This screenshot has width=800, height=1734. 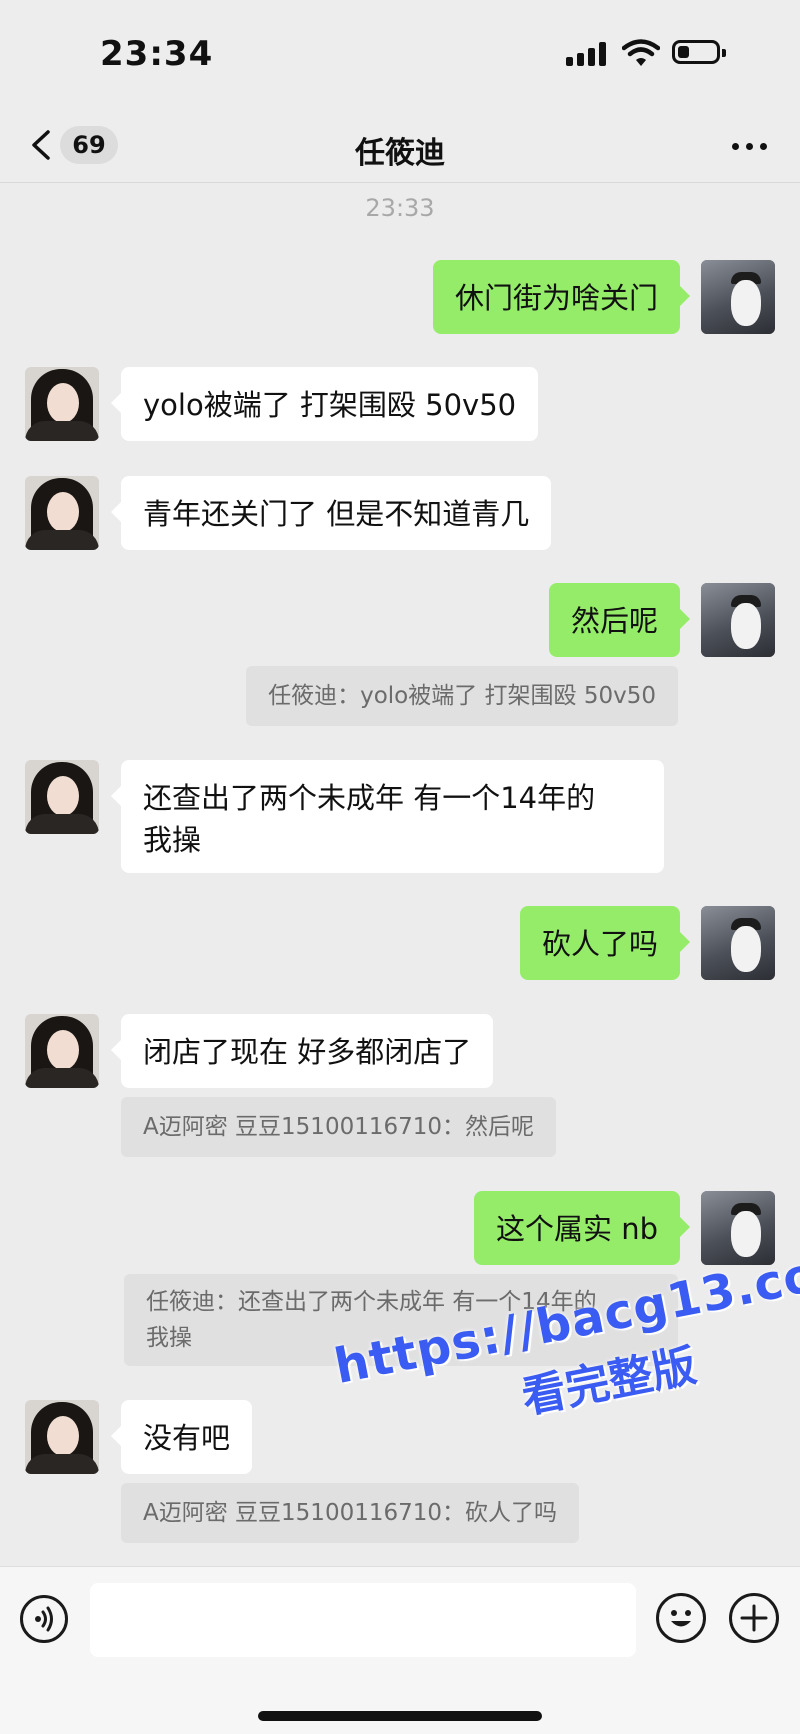 I want to click on incoming-message: 没有吧, so click(x=181, y=1437).